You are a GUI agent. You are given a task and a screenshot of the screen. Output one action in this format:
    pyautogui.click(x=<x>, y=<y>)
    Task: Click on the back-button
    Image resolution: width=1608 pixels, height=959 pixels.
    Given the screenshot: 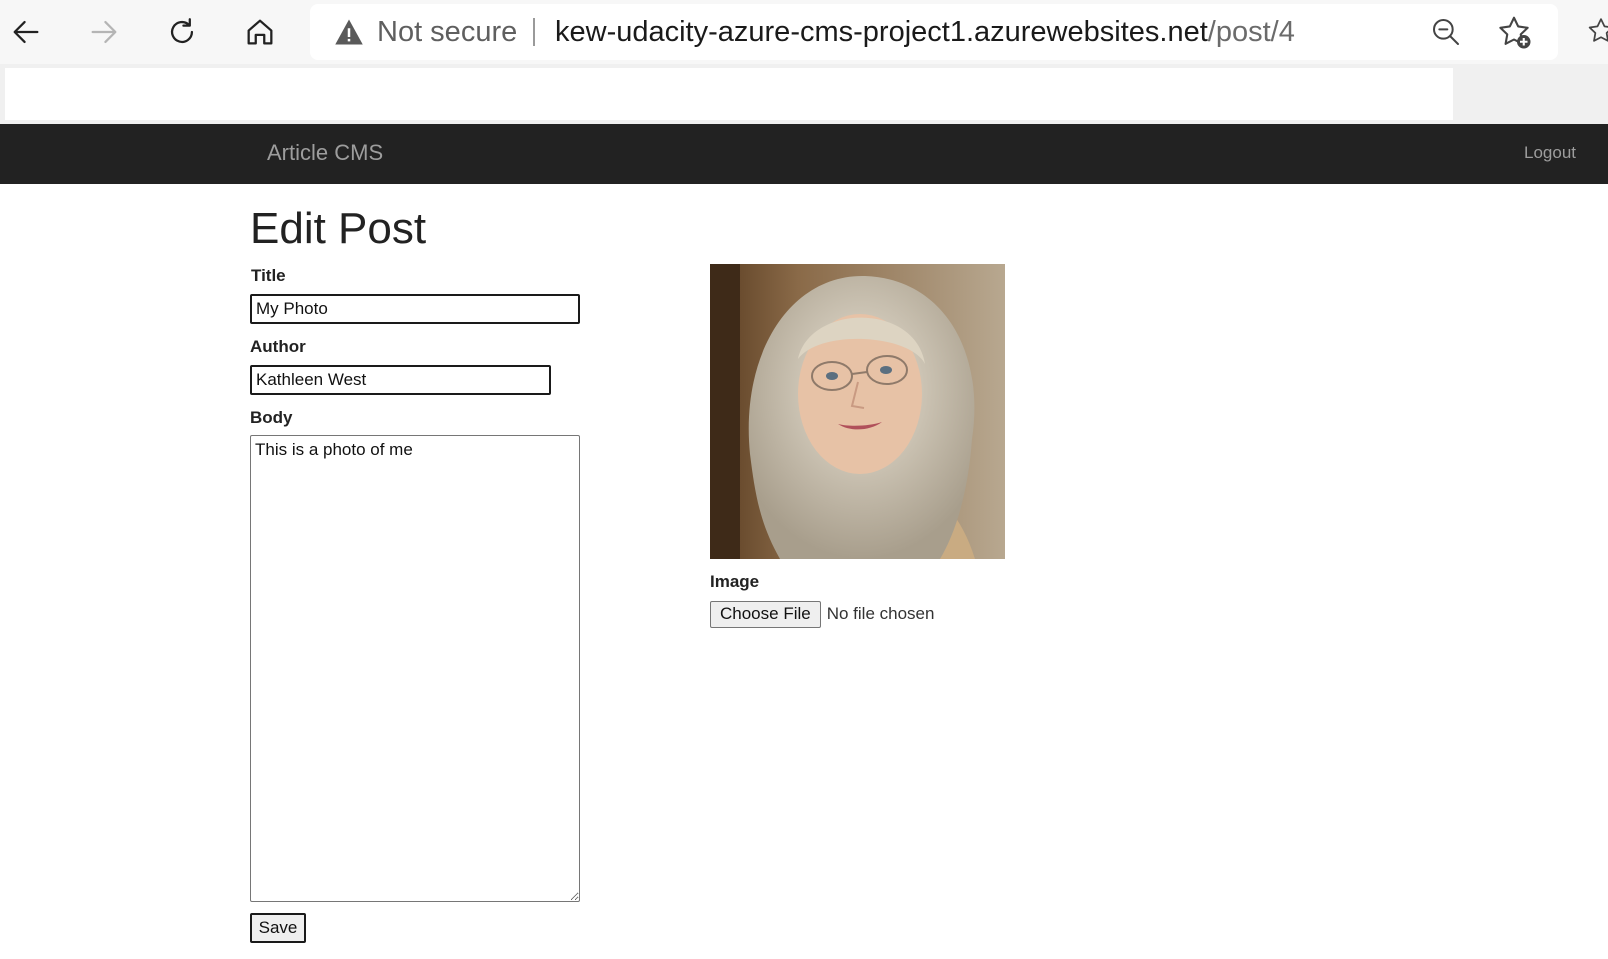 What is the action you would take?
    pyautogui.click(x=26, y=32)
    